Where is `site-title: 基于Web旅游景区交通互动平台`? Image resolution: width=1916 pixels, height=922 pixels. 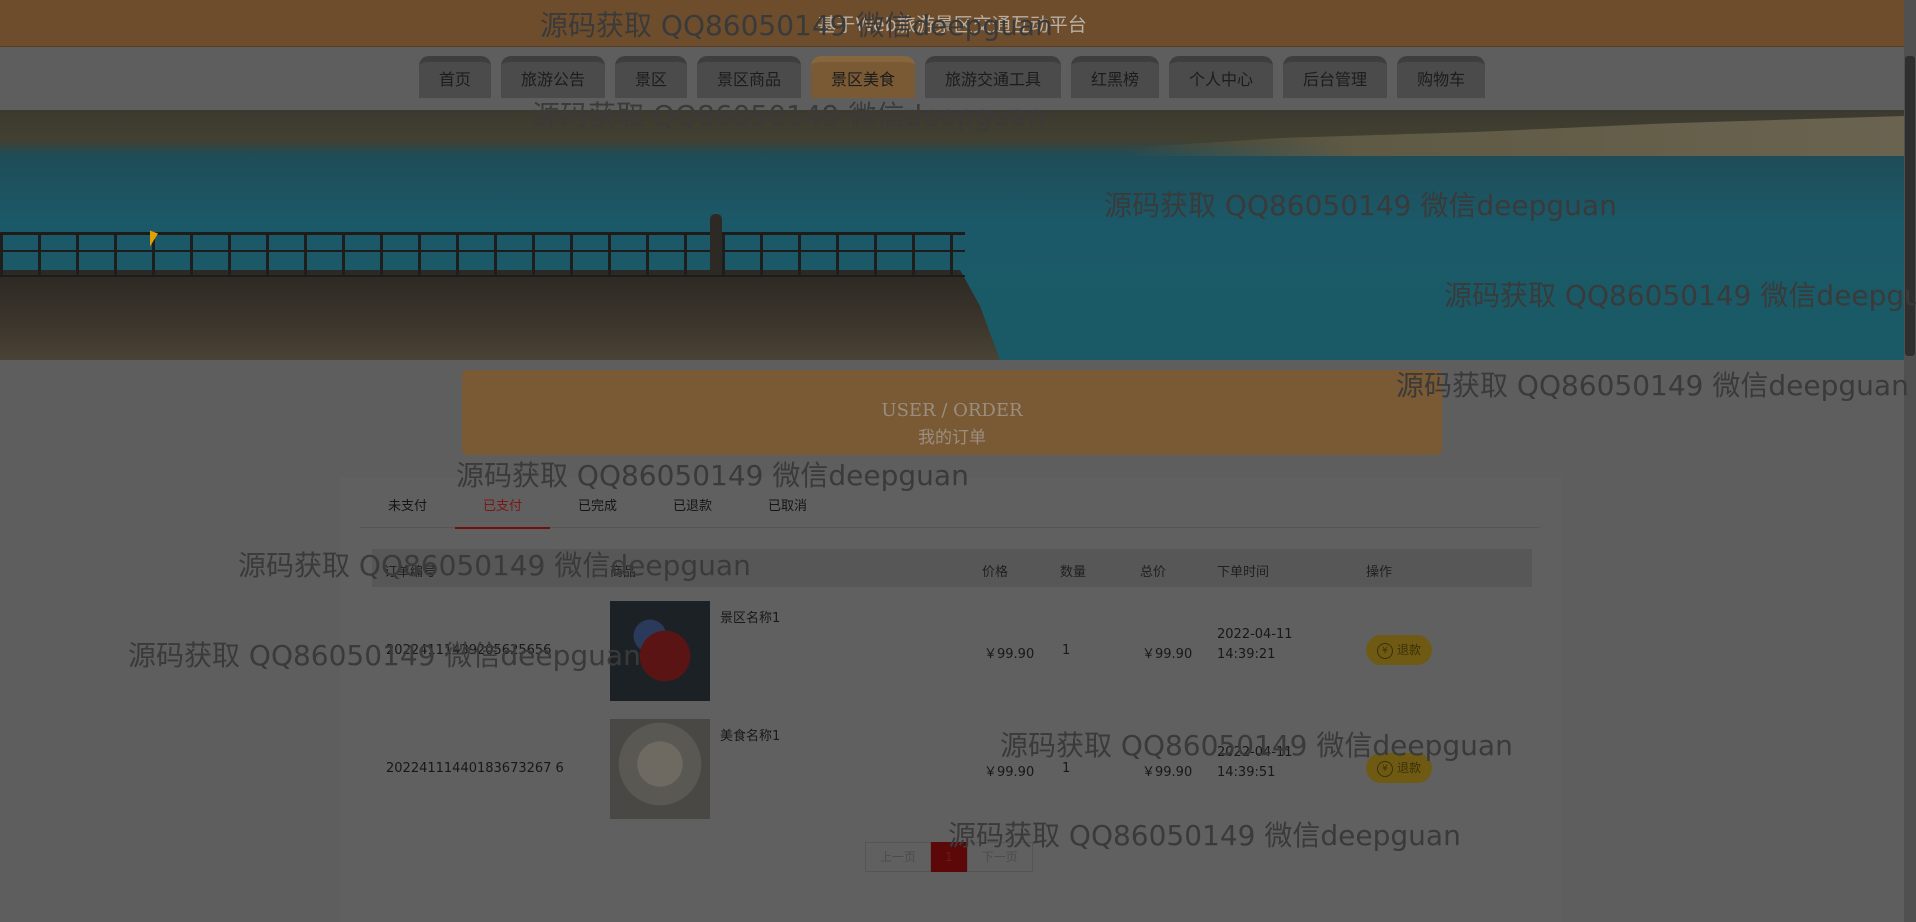
site-title: 基于Web旅游景区交通互动平台 is located at coordinates (952, 25).